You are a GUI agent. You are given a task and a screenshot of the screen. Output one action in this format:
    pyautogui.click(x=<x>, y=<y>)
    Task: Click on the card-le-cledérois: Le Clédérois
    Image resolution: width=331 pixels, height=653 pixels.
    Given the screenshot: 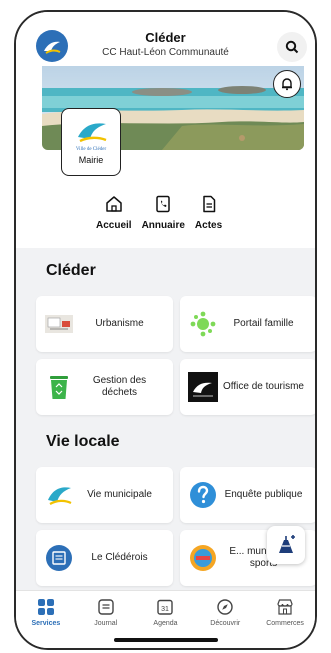 What is the action you would take?
    pyautogui.click(x=104, y=558)
    